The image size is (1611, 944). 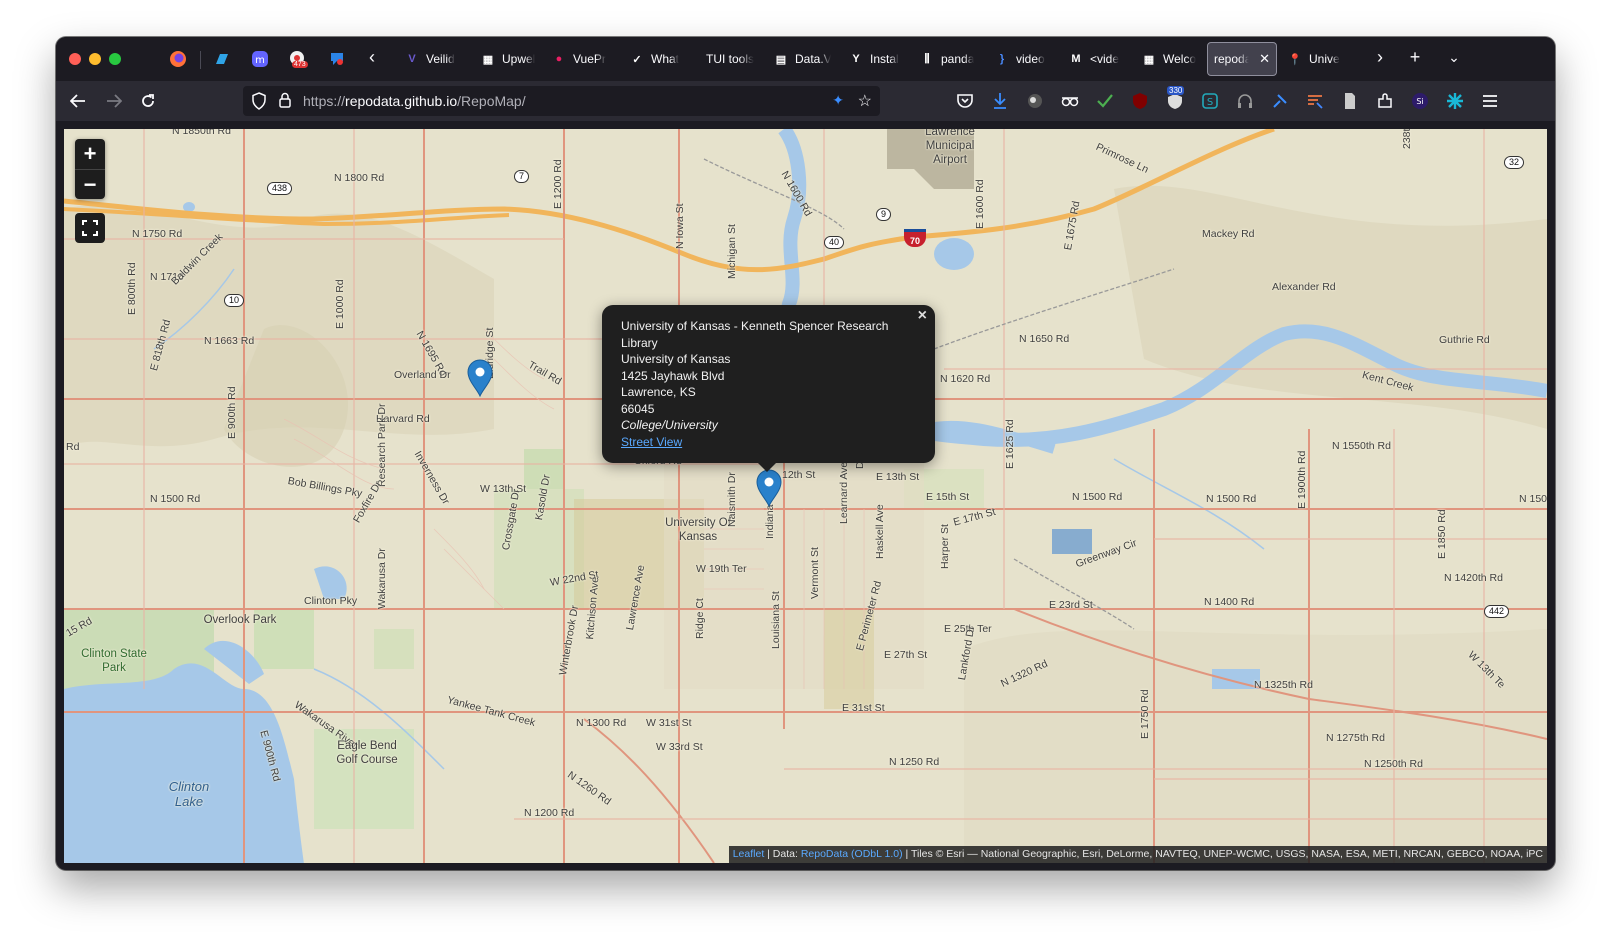 What do you see at coordinates (75, 59) in the screenshot?
I see `close-window-button` at bounding box center [75, 59].